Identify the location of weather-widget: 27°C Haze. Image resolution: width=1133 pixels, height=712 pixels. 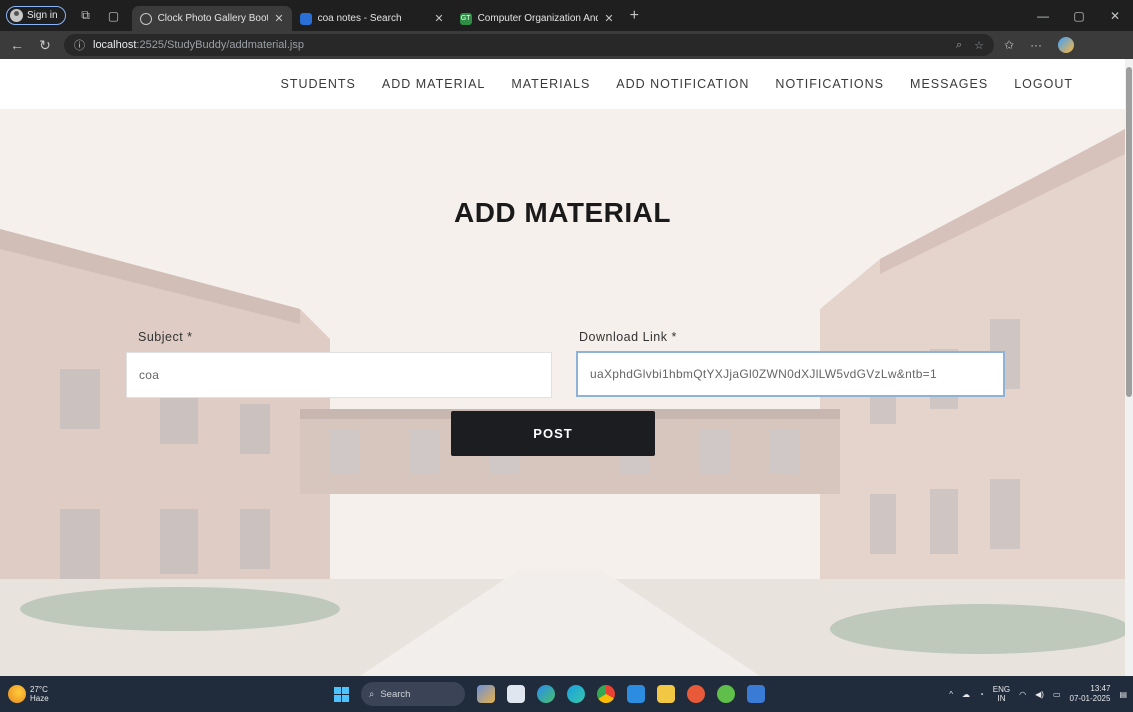
(28, 694).